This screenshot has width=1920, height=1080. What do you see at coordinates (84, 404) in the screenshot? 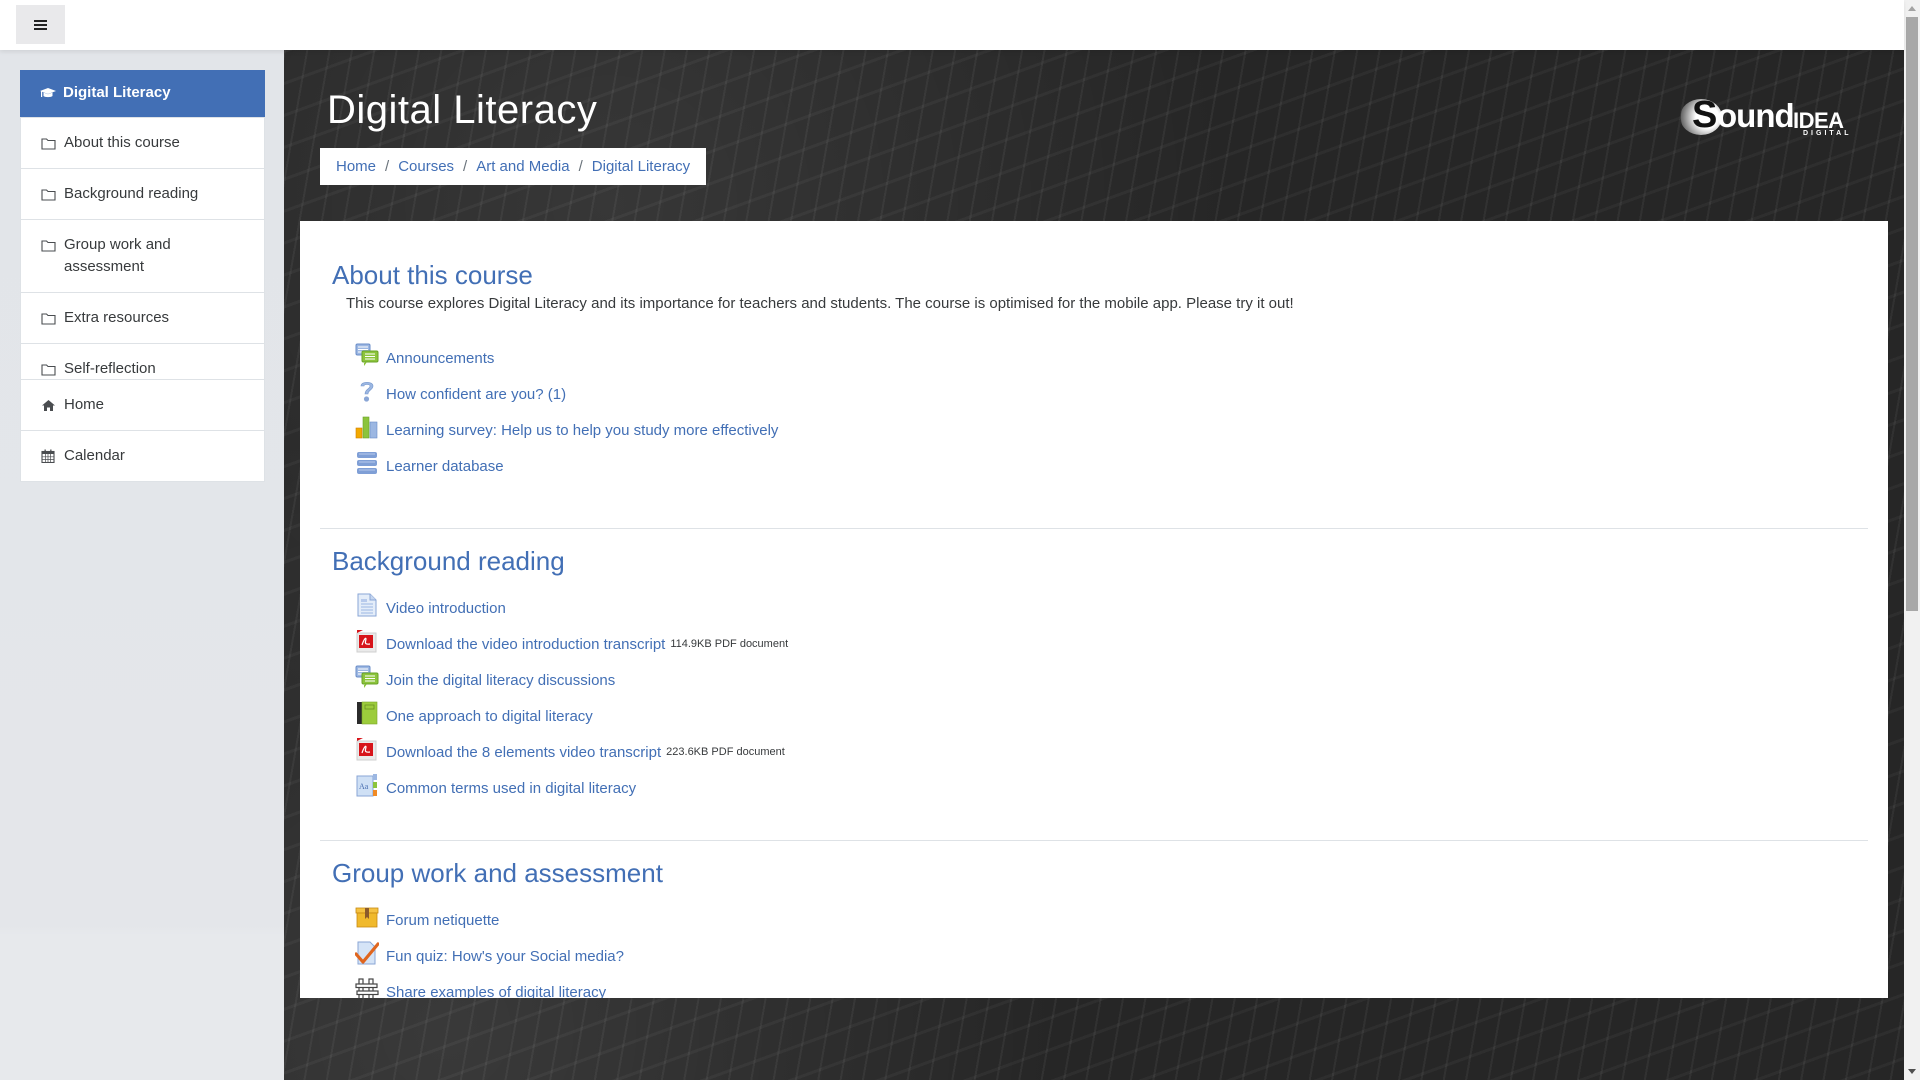
I see `sidebar-item-label: Home` at bounding box center [84, 404].